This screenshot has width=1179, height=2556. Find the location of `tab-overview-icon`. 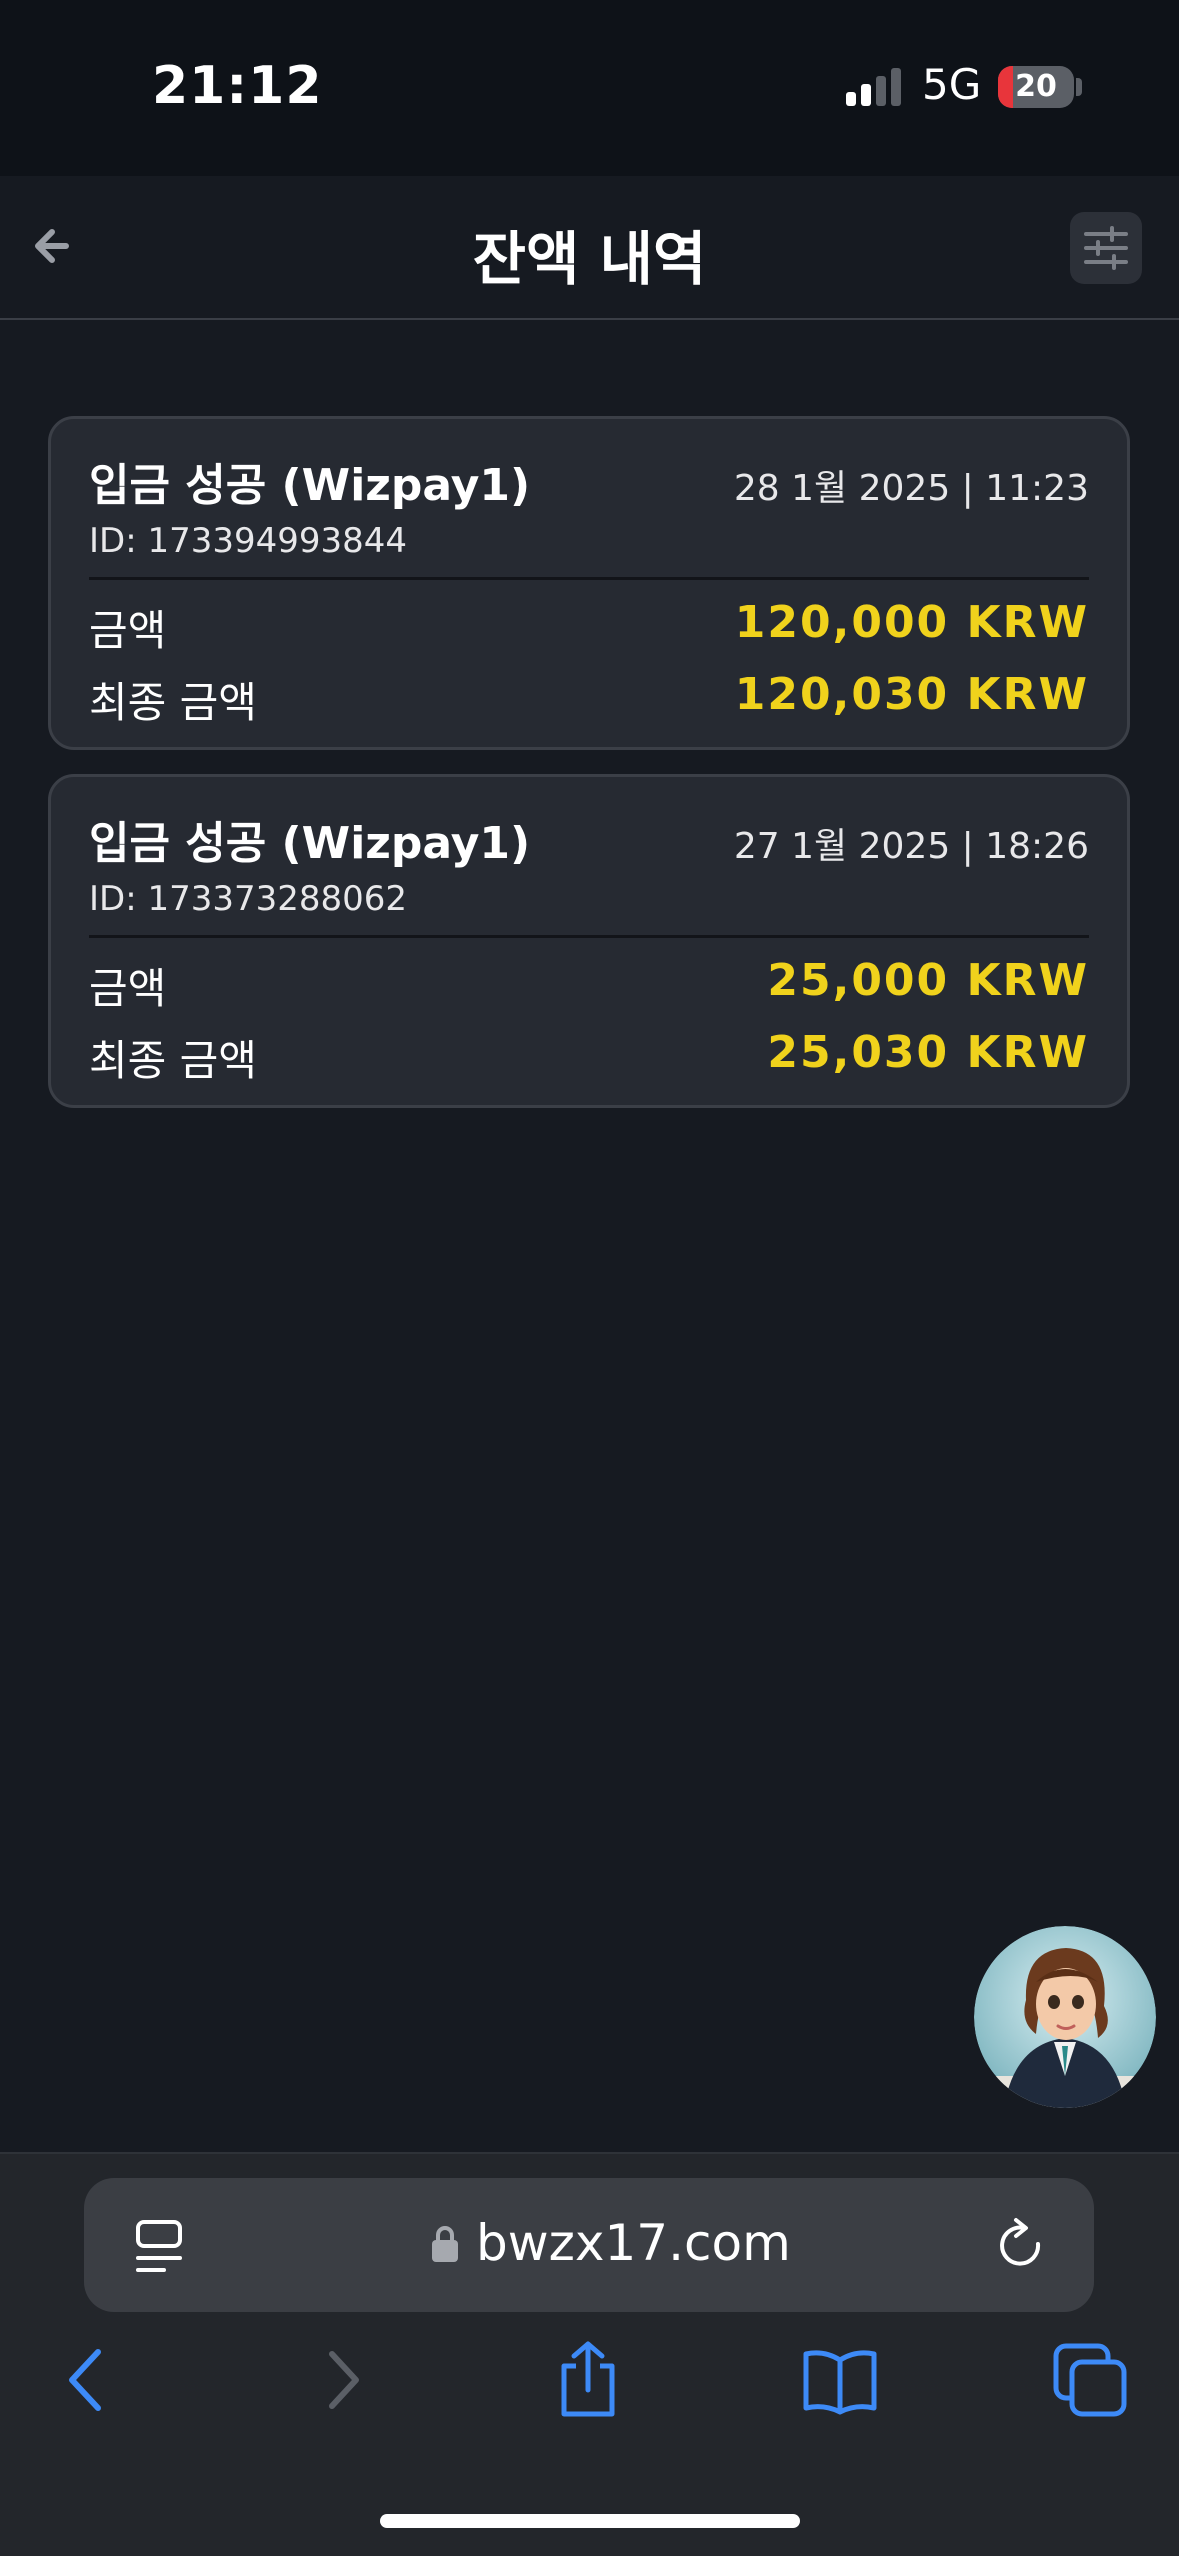

tab-overview-icon is located at coordinates (159, 2246).